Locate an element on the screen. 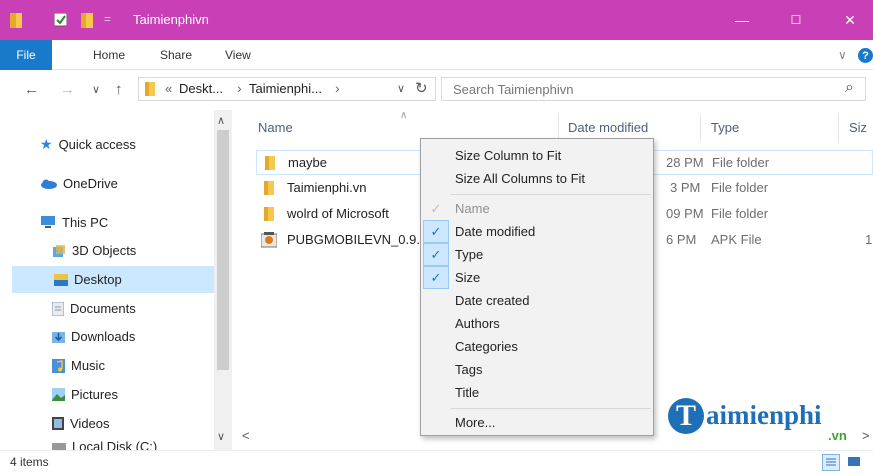 This screenshot has width=873, height=474. nav-item-downloads: Downloads is located at coordinates (93, 336).